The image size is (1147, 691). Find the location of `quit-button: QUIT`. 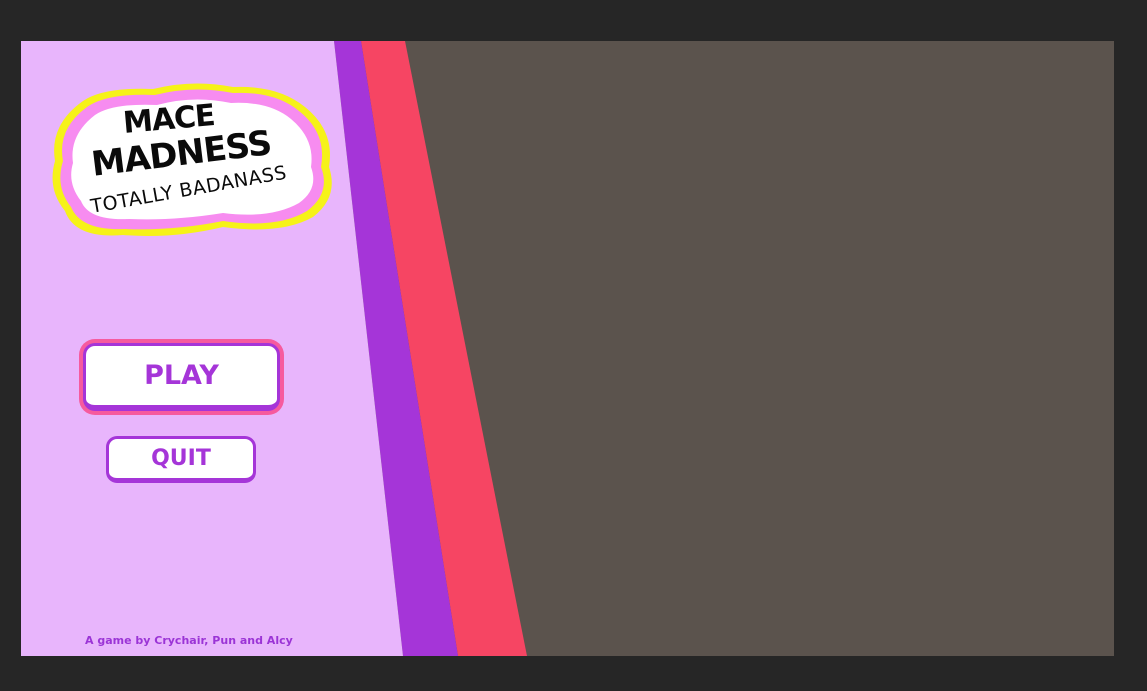

quit-button: QUIT is located at coordinates (181, 459).